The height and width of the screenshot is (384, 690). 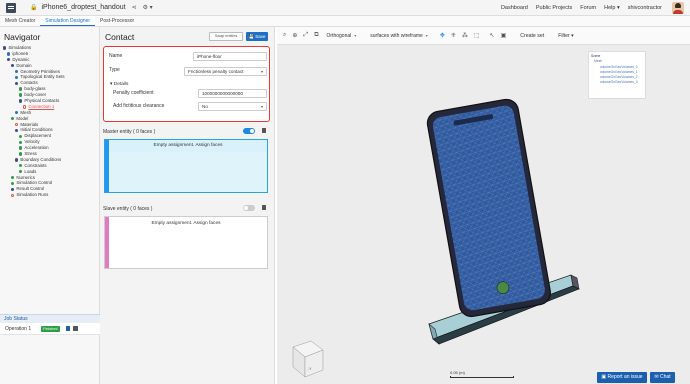 I want to click on swap-entities-button: Swap entities, so click(x=226, y=36).